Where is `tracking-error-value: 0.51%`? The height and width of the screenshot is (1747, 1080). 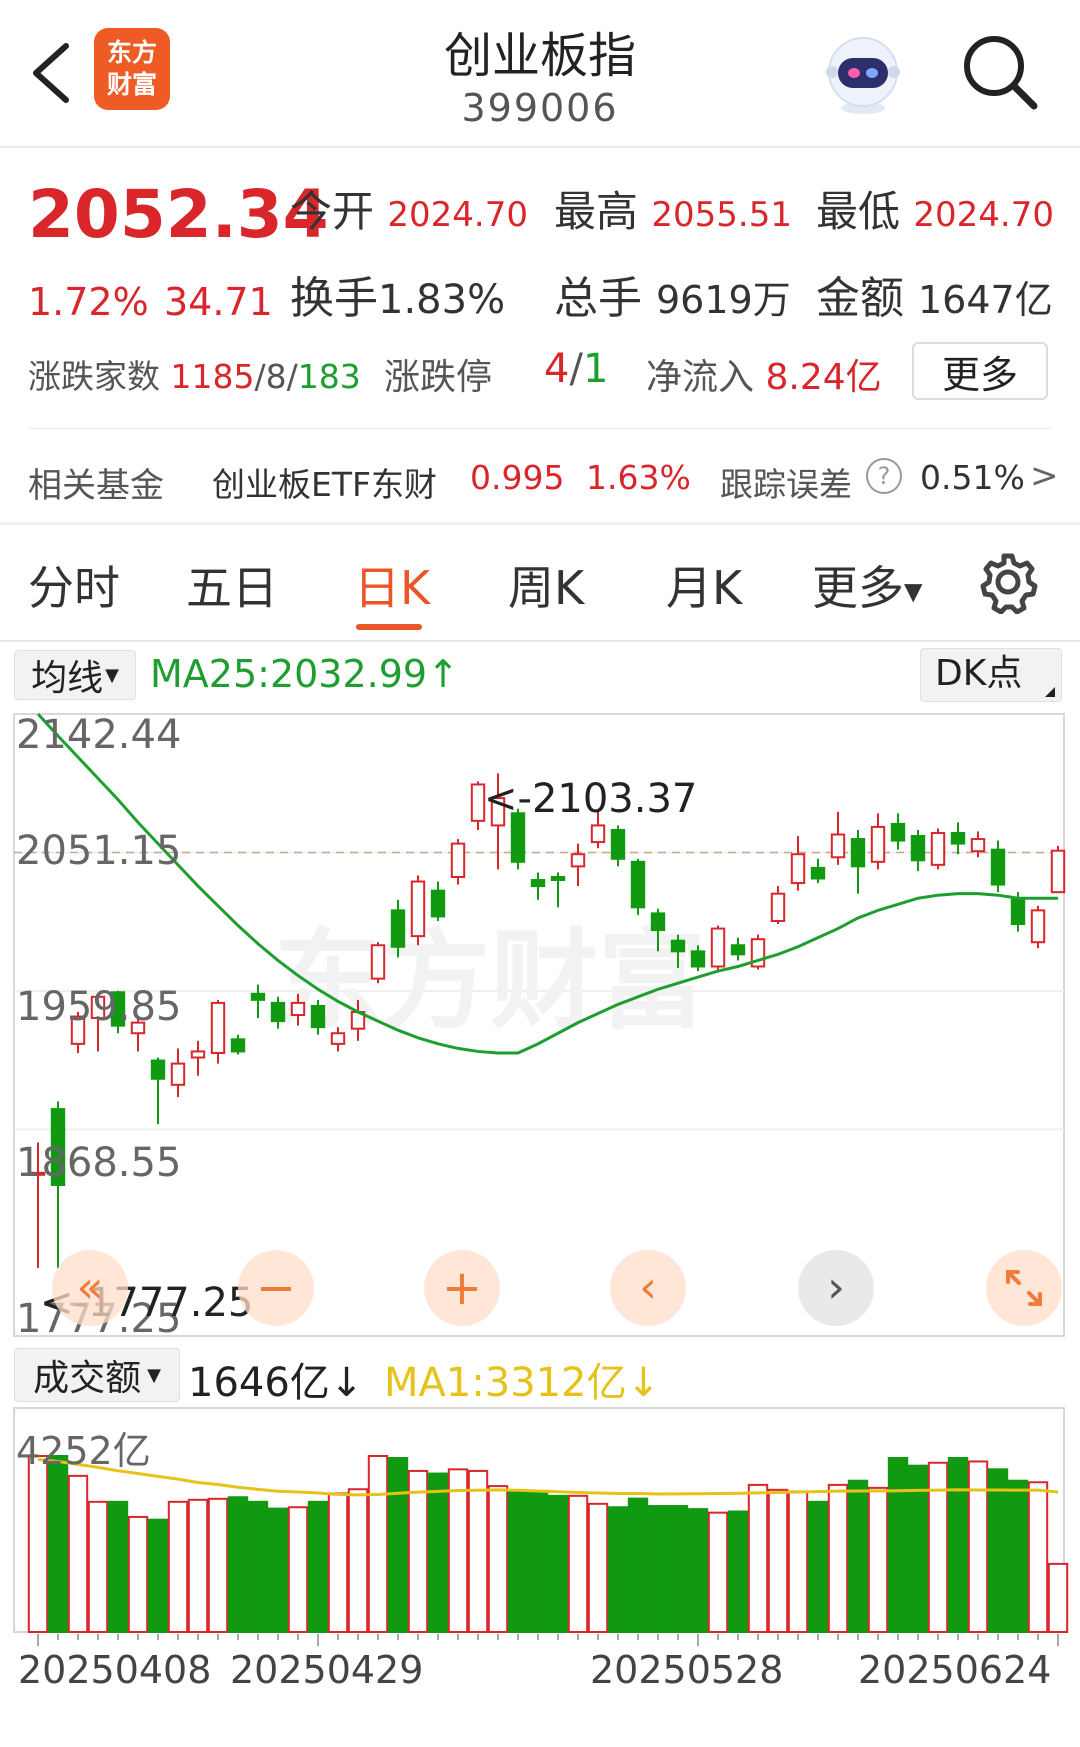
tracking-error-value: 0.51% is located at coordinates (972, 477).